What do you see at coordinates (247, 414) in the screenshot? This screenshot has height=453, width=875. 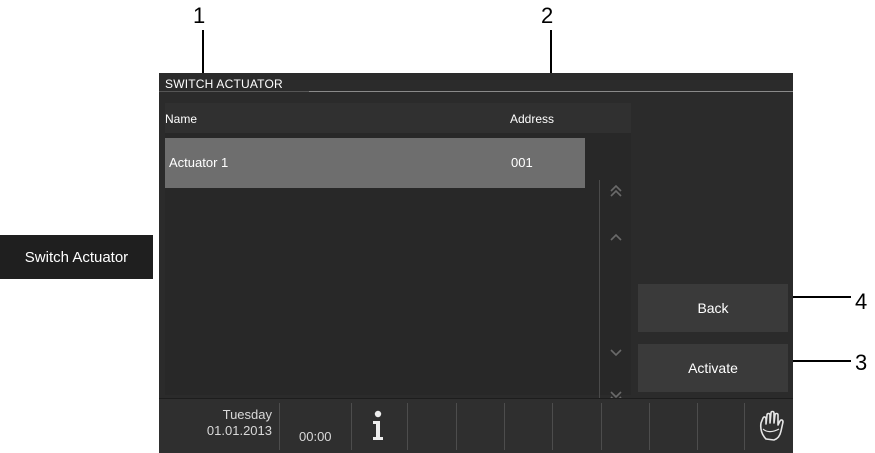 I see `day-label: Tuesday` at bounding box center [247, 414].